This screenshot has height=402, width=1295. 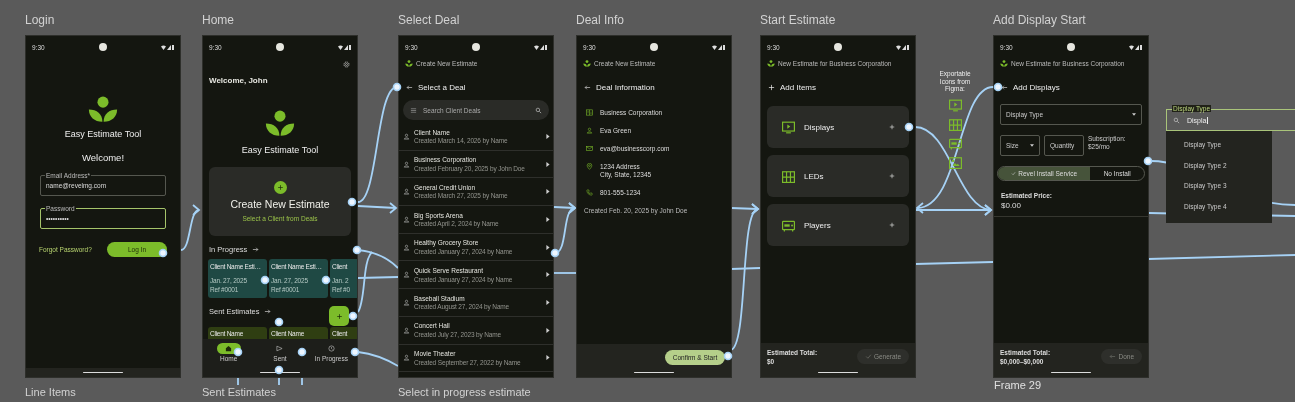 What do you see at coordinates (1012, 205) in the screenshot?
I see `price-value: $0.00` at bounding box center [1012, 205].